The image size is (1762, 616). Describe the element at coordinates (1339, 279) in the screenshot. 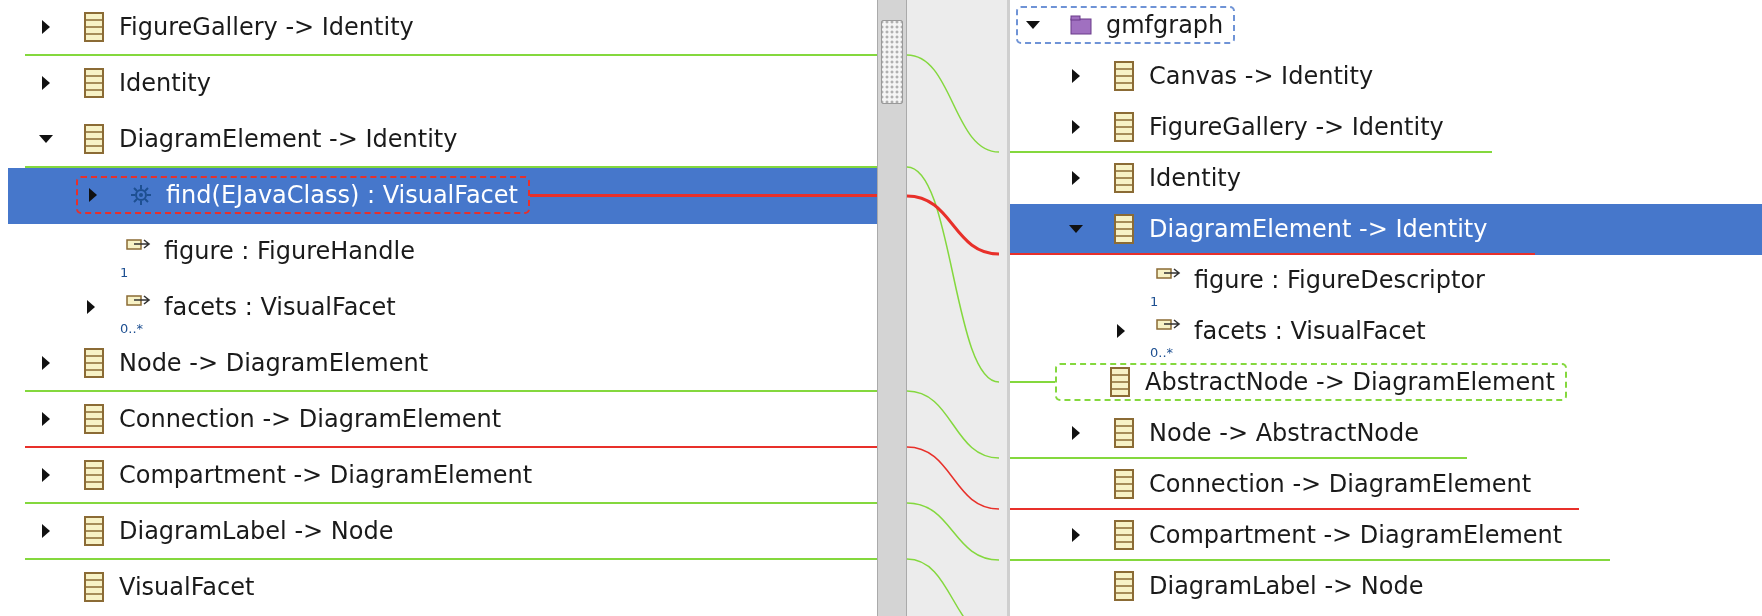

I see `tree-item-label: figure : FigureDescriptor` at that location.